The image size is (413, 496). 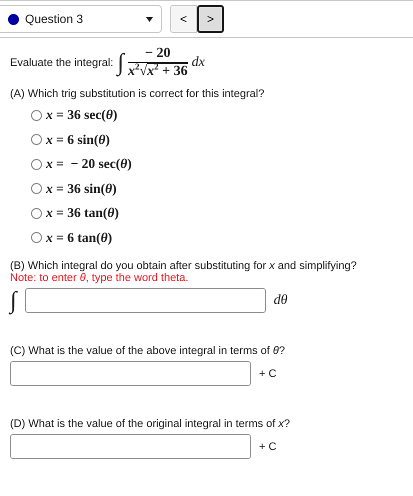 I want to click on question-c: (C) What is the value of the above integral in terms of θ?, so click(x=148, y=351).